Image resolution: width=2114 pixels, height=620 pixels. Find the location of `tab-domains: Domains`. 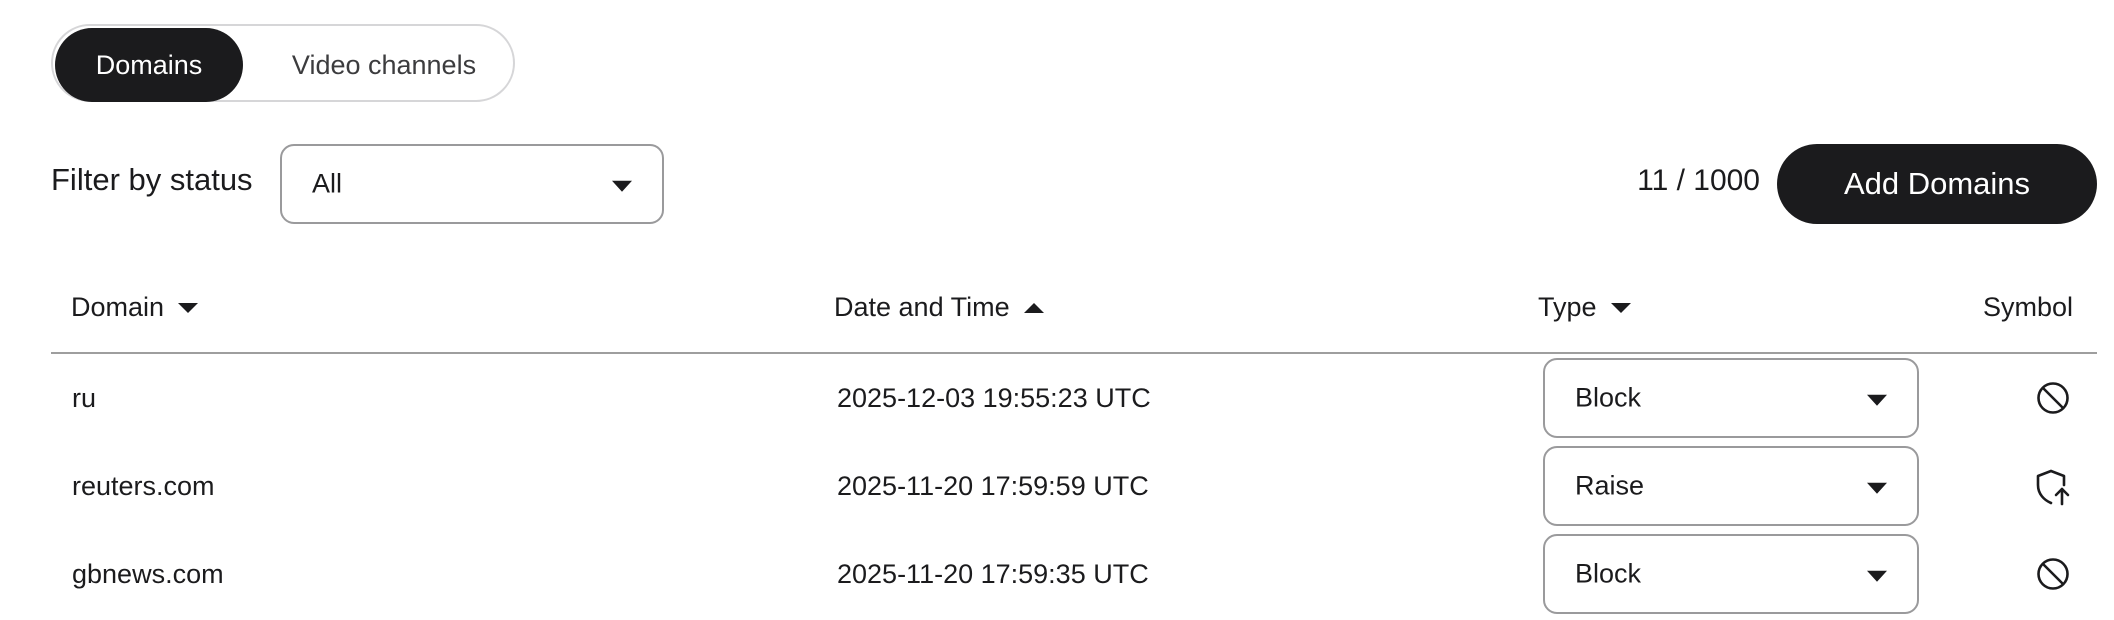

tab-domains: Domains is located at coordinates (149, 65).